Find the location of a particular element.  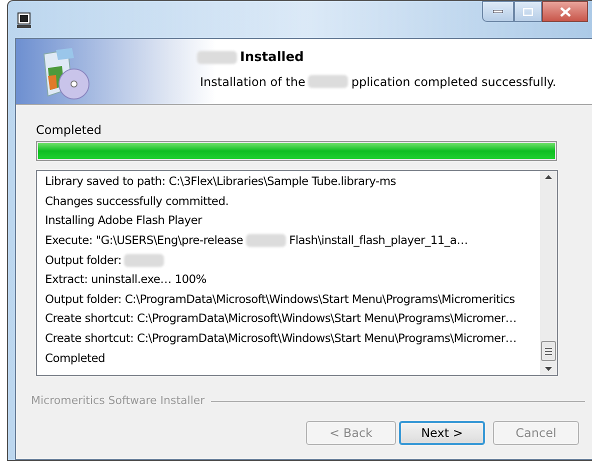

scroll-up-icon is located at coordinates (548, 177).